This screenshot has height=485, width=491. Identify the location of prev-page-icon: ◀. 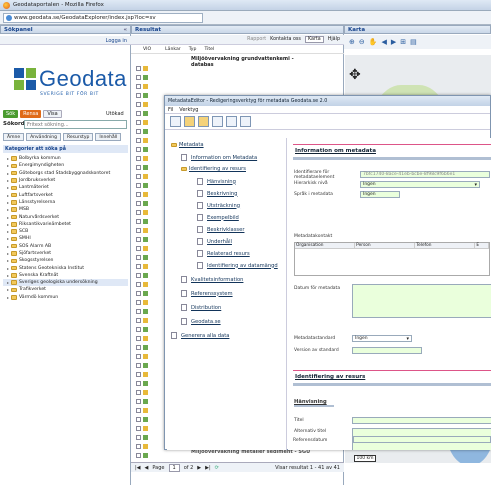
(147, 468).